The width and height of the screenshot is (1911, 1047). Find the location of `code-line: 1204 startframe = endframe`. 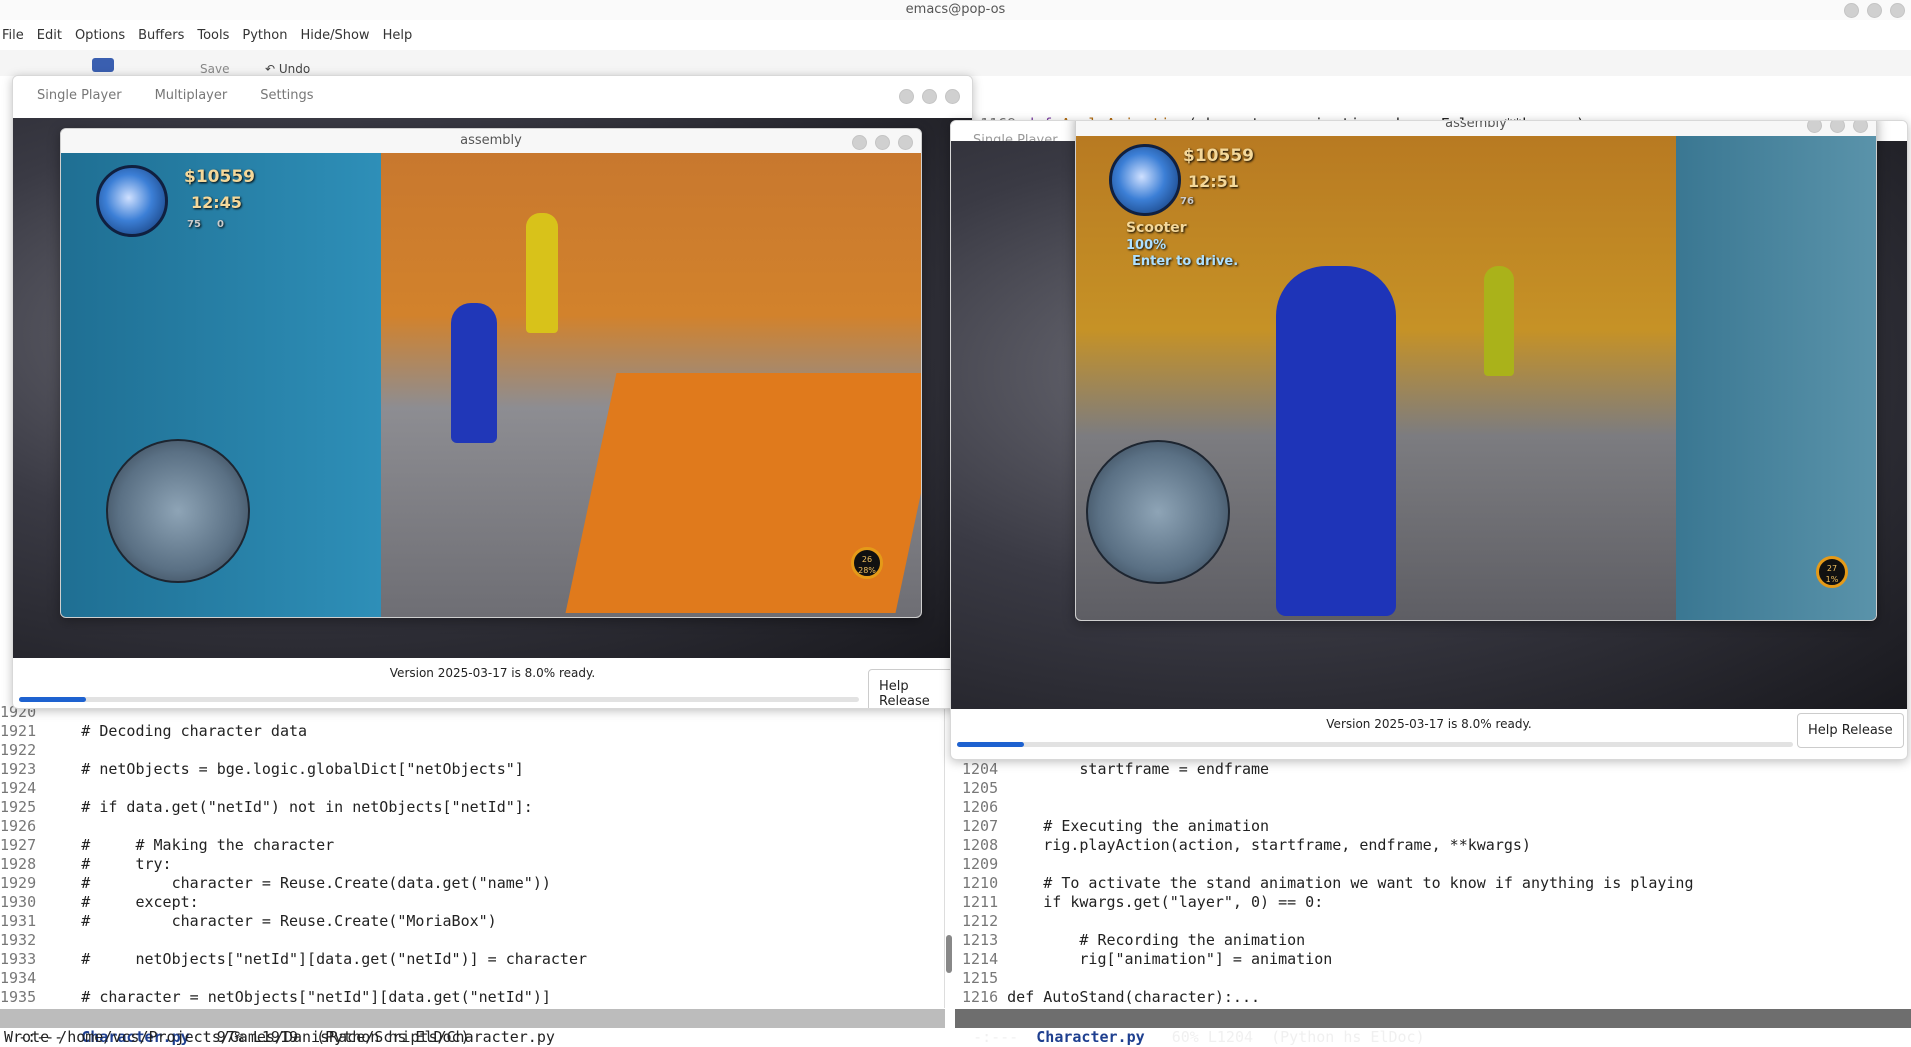

code-line: 1204 startframe = endframe is located at coordinates (1328, 769).